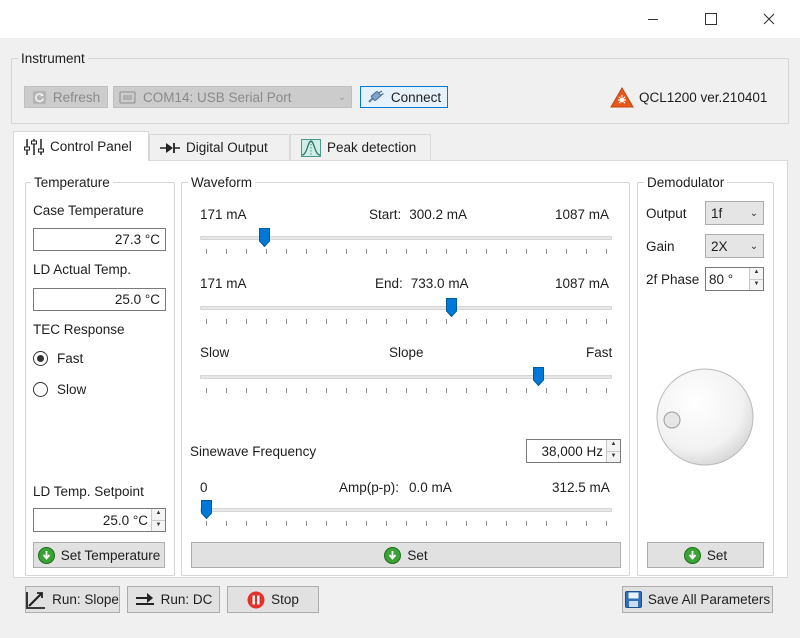 This screenshot has height=638, width=800. I want to click on end-slider, so click(406, 313).